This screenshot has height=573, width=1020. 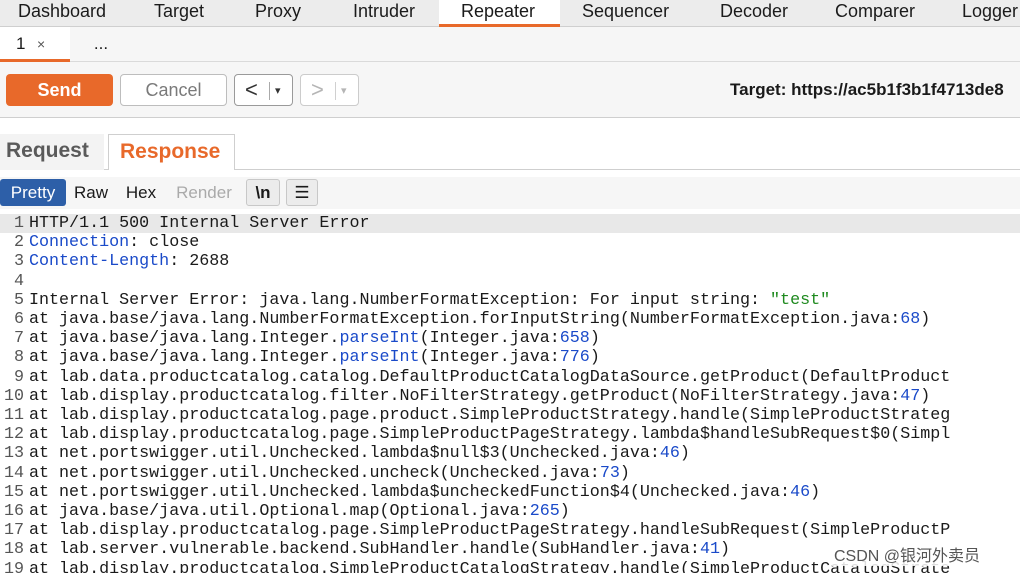 What do you see at coordinates (13, 396) in the screenshot?
I see `line-number: 10` at bounding box center [13, 396].